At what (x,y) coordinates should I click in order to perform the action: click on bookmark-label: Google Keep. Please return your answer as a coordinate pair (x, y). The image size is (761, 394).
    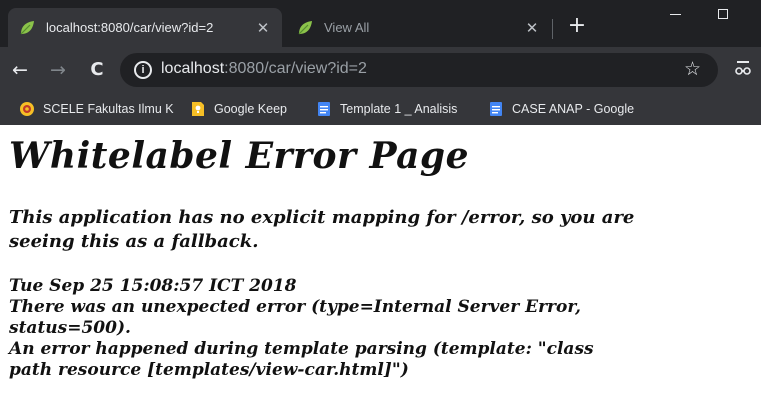
    Looking at the image, I should click on (250, 109).